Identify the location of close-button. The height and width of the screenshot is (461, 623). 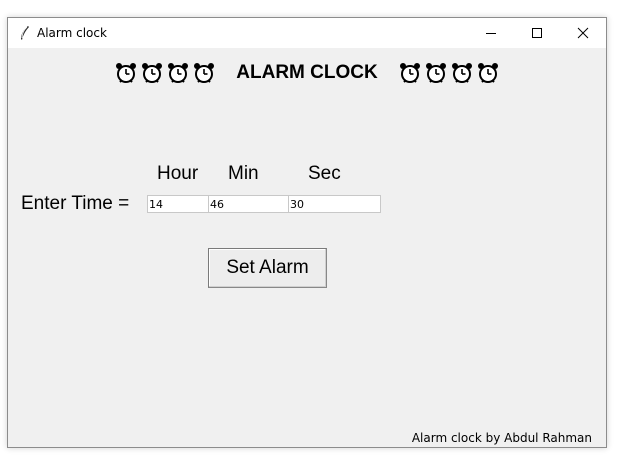
(583, 33).